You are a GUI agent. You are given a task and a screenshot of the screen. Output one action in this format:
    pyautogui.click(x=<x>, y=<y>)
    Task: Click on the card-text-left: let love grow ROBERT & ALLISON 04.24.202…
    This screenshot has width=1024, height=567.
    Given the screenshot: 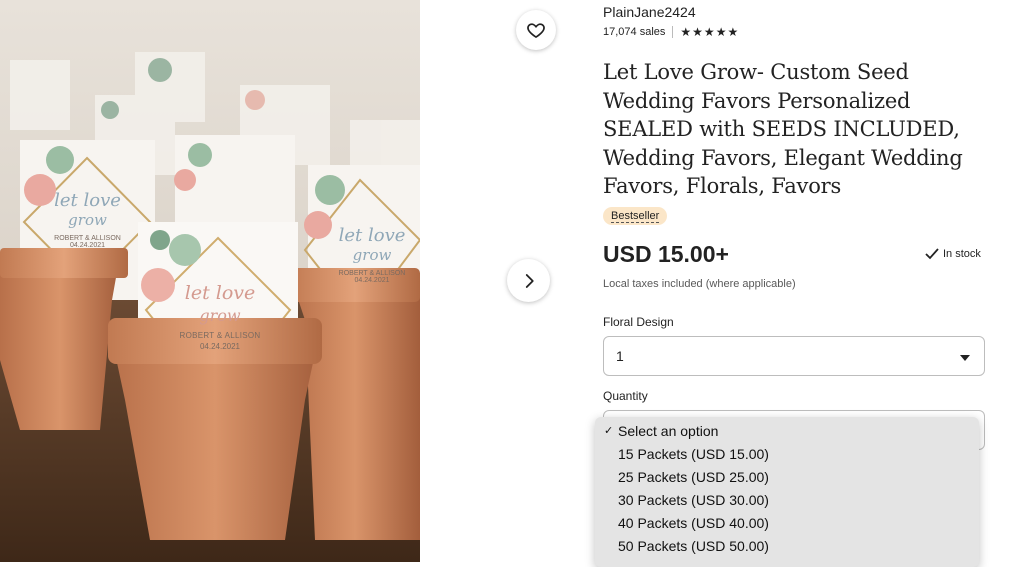 What is the action you would take?
    pyautogui.click(x=87, y=219)
    